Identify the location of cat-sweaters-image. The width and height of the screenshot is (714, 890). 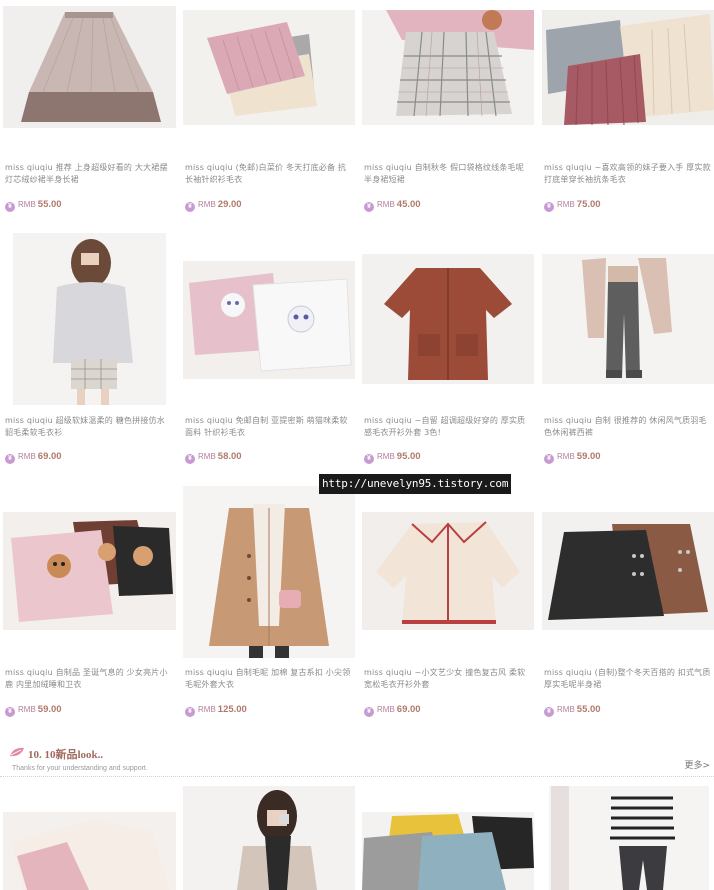
(269, 320).